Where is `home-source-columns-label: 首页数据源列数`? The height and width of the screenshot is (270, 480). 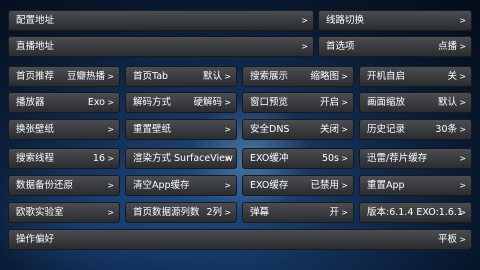 home-source-columns-label: 首页数据源列数 is located at coordinates (166, 212).